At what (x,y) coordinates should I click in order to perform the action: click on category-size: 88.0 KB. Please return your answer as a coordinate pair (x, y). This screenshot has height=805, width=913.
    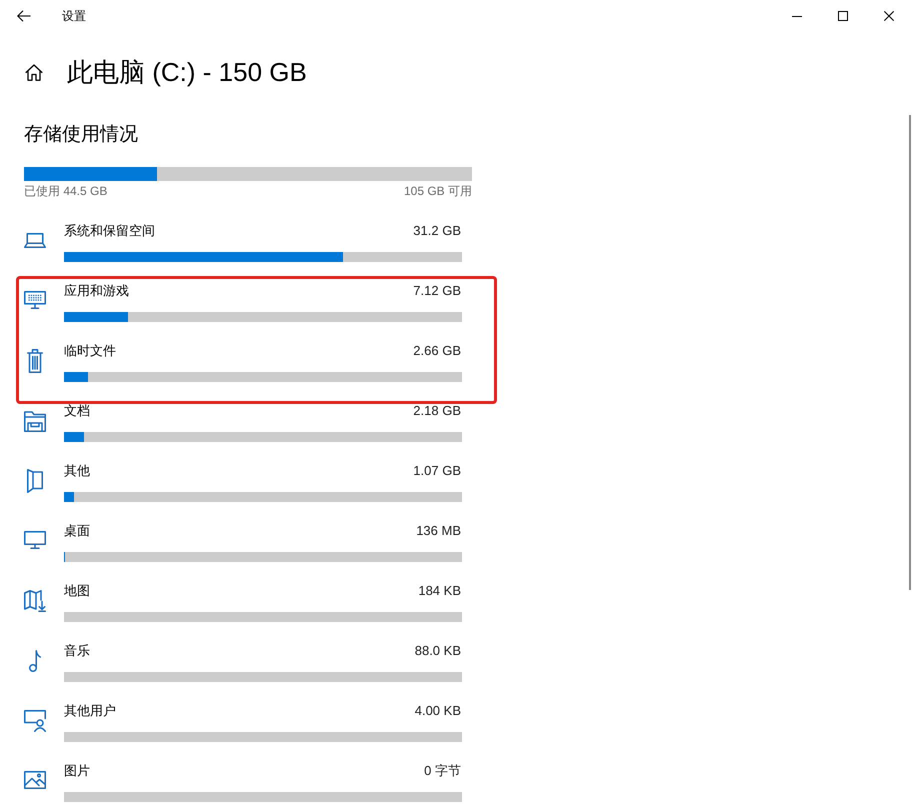
    Looking at the image, I should click on (437, 651).